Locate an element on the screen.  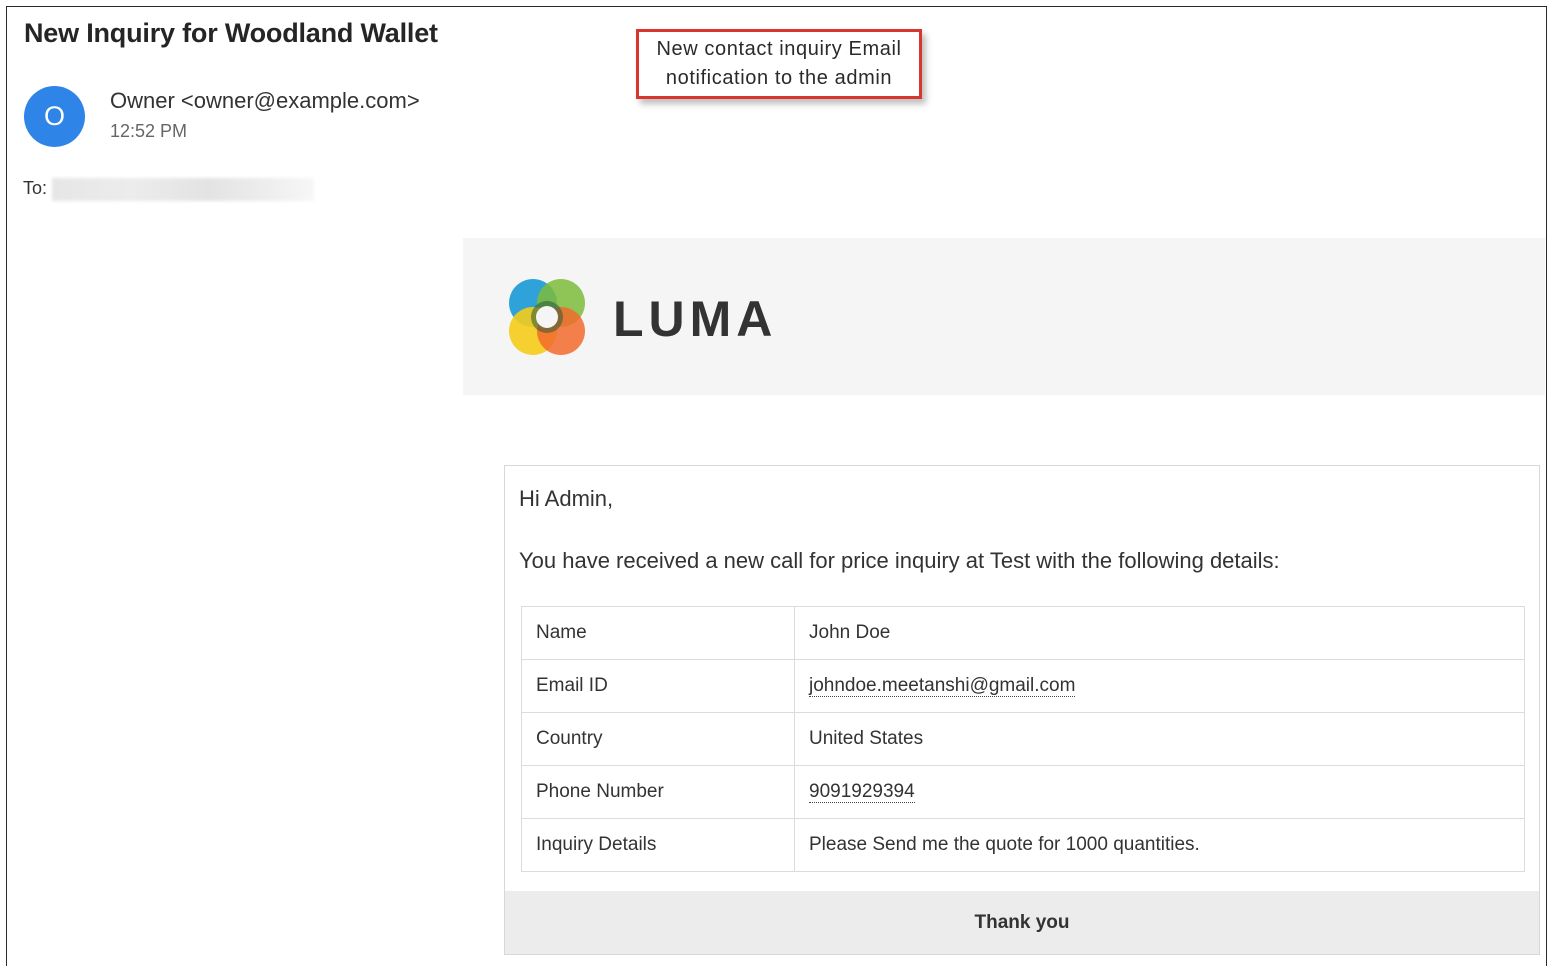
email-timestamp: 12:52 PM is located at coordinates (149, 131).